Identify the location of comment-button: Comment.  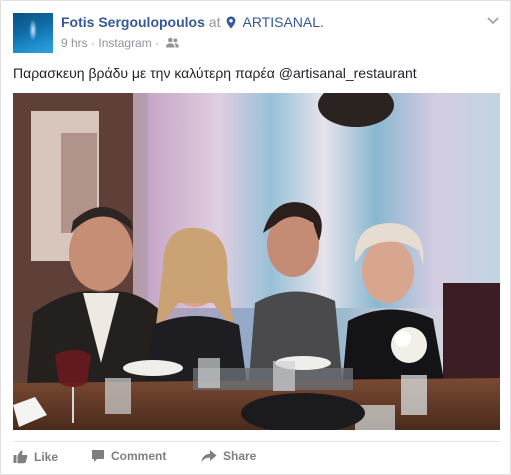
(128, 456).